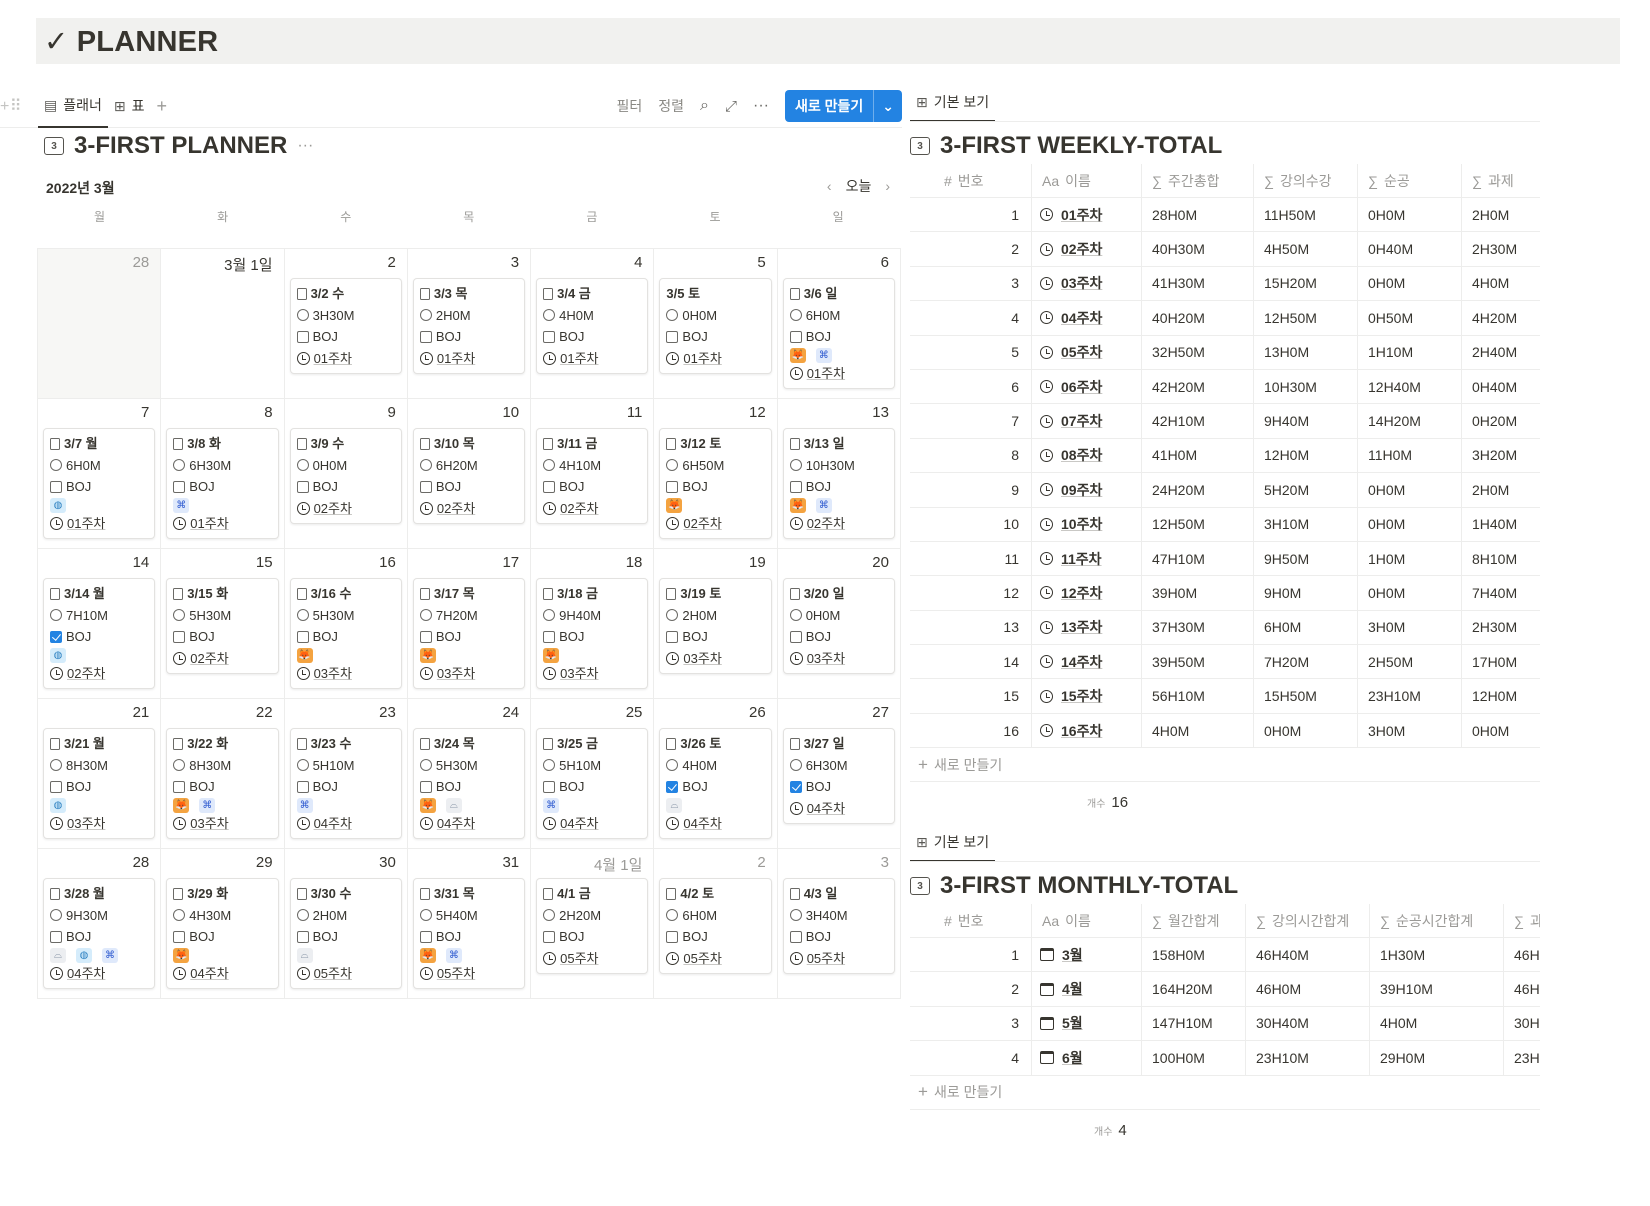 The height and width of the screenshot is (1206, 1650). I want to click on row-name: 08주차, so click(1087, 455).